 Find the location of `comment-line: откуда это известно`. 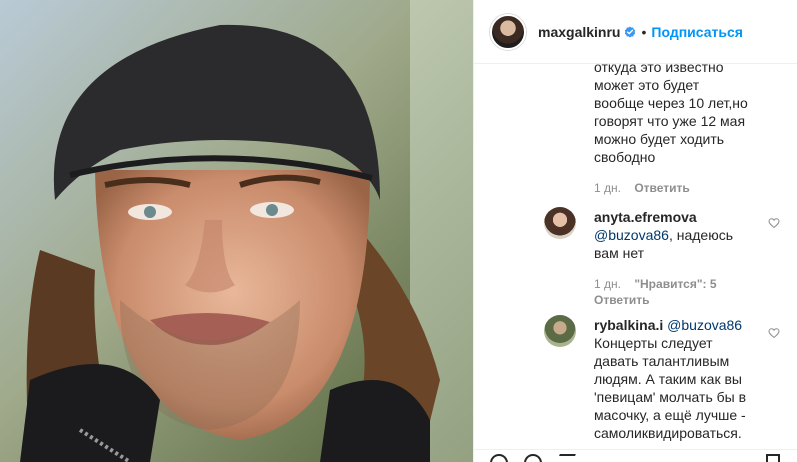

comment-line: откуда это известно is located at coordinates (659, 69).